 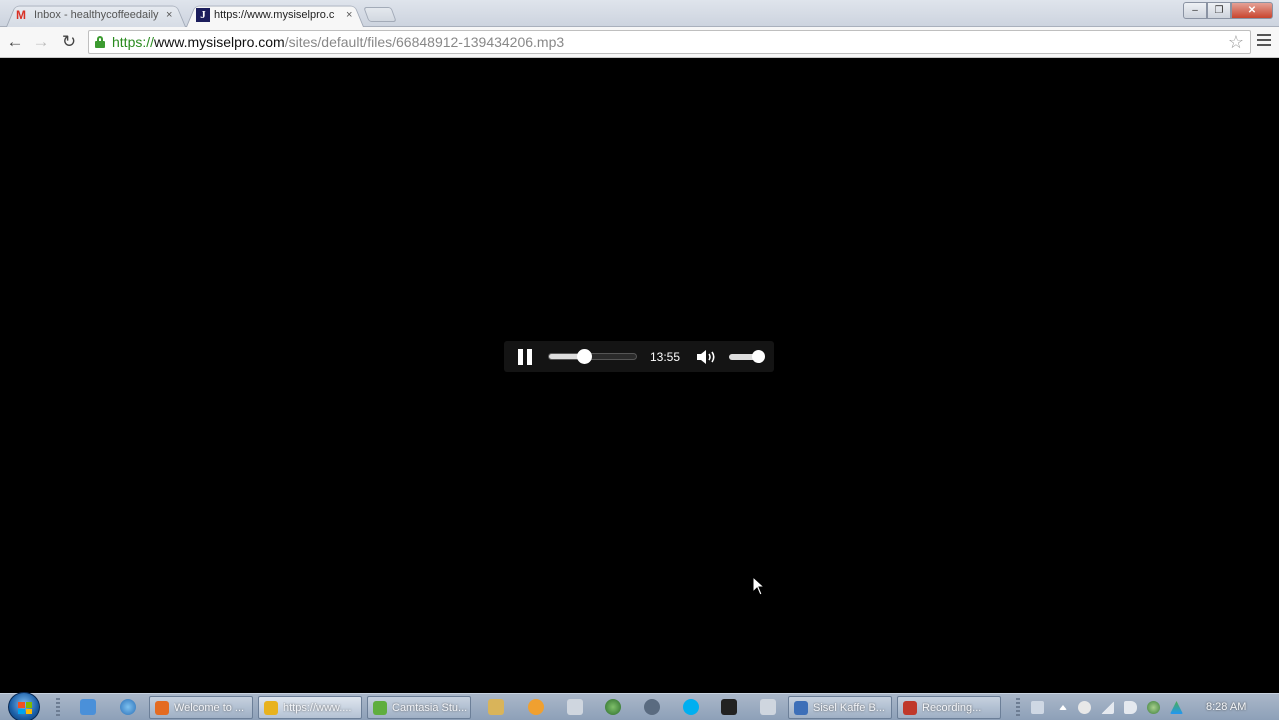 I want to click on windows-logo-icon, so click(x=25, y=708).